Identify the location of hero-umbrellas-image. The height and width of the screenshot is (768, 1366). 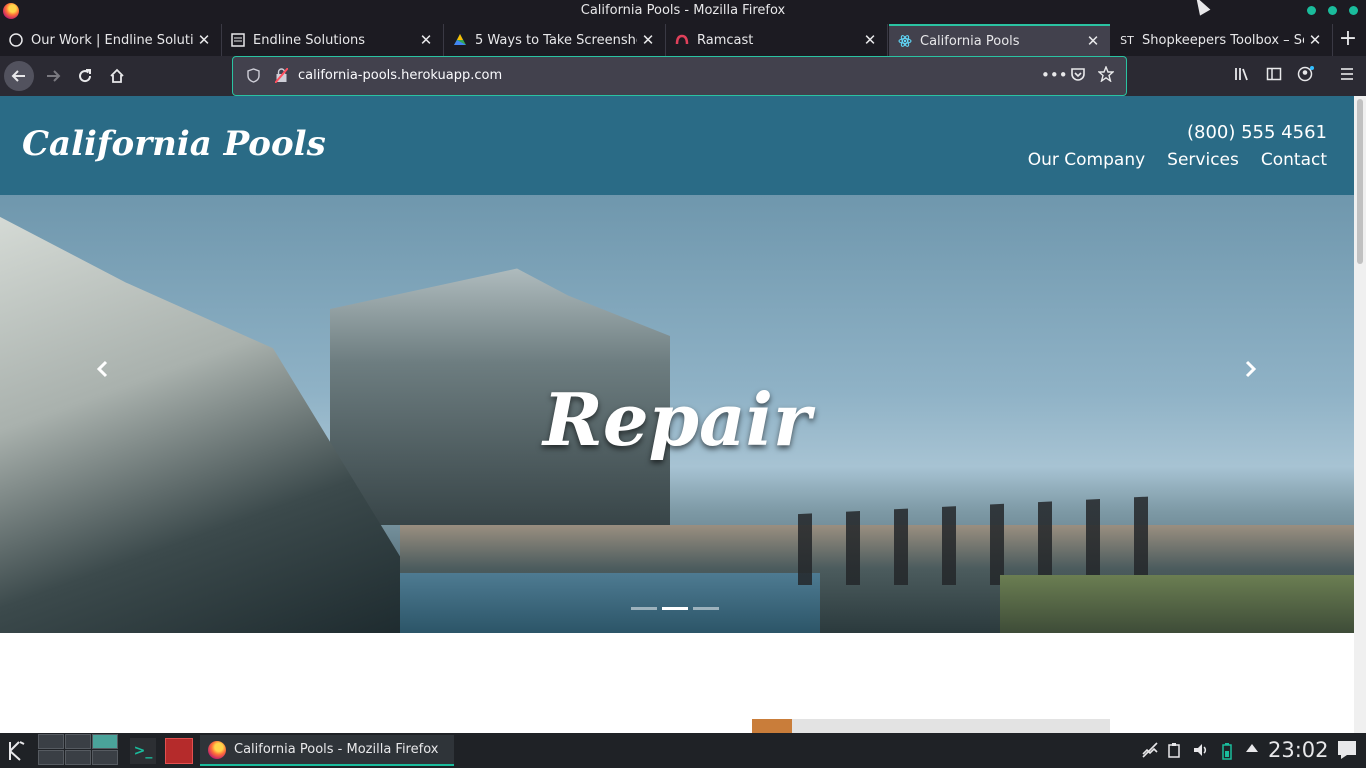
(980, 540).